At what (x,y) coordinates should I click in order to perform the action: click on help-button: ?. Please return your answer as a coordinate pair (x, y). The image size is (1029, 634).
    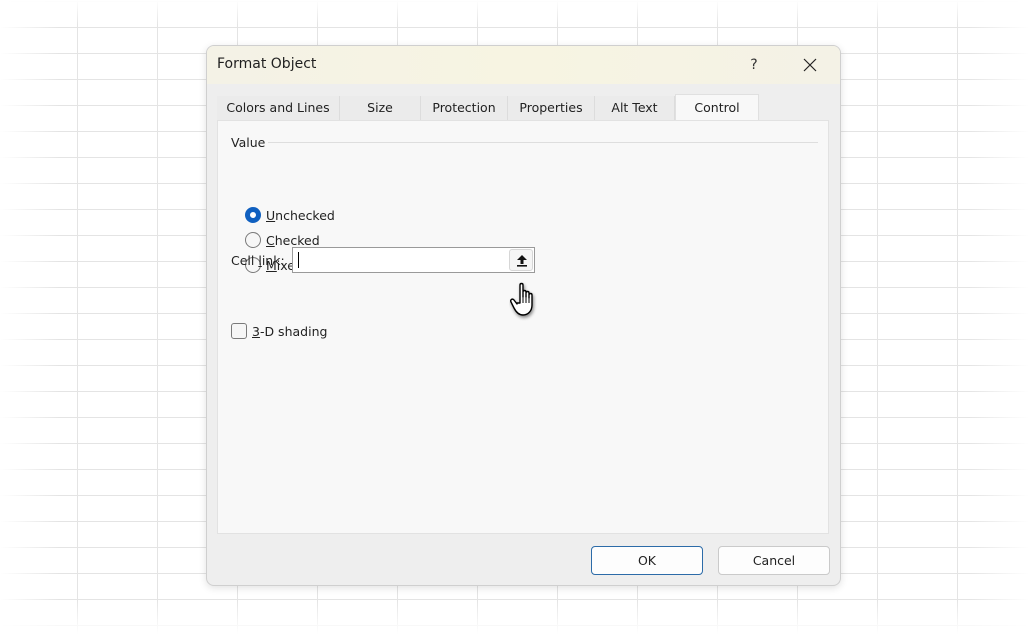
    Looking at the image, I should click on (754, 65).